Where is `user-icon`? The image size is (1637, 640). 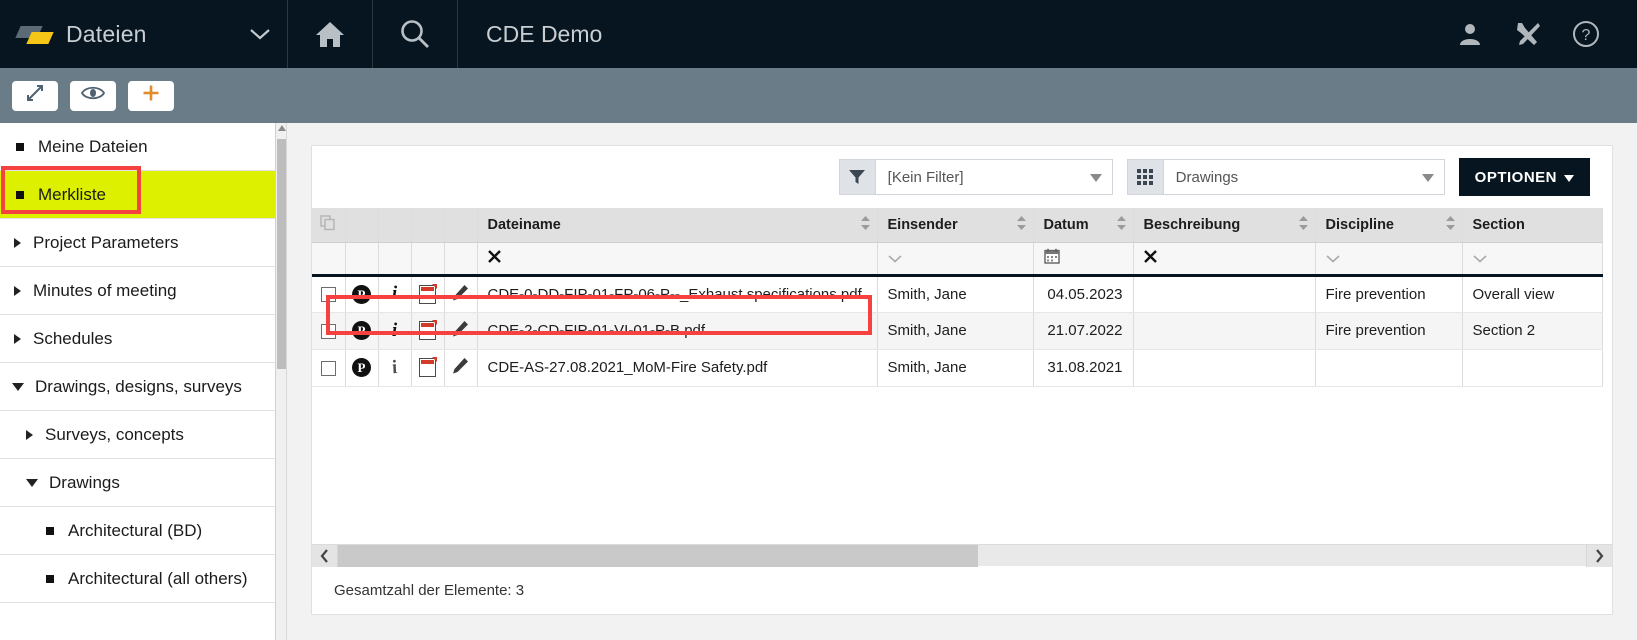
user-icon is located at coordinates (1470, 34).